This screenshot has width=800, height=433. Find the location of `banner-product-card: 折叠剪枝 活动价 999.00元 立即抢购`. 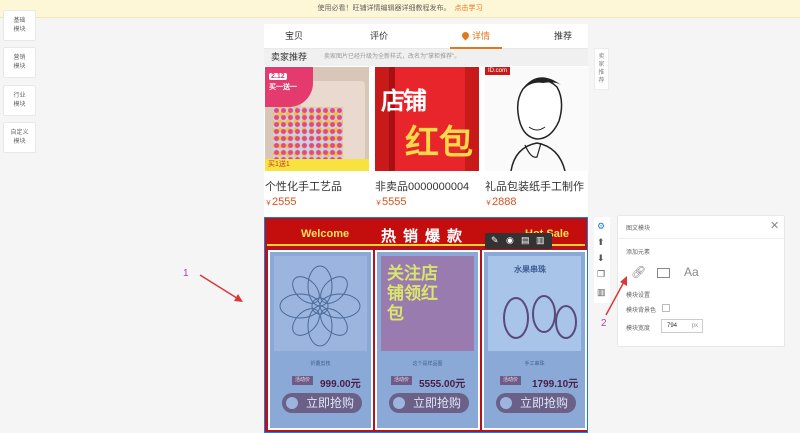

banner-product-card: 折叠剪枝 活动价 999.00元 立即抢购 is located at coordinates (320, 340).